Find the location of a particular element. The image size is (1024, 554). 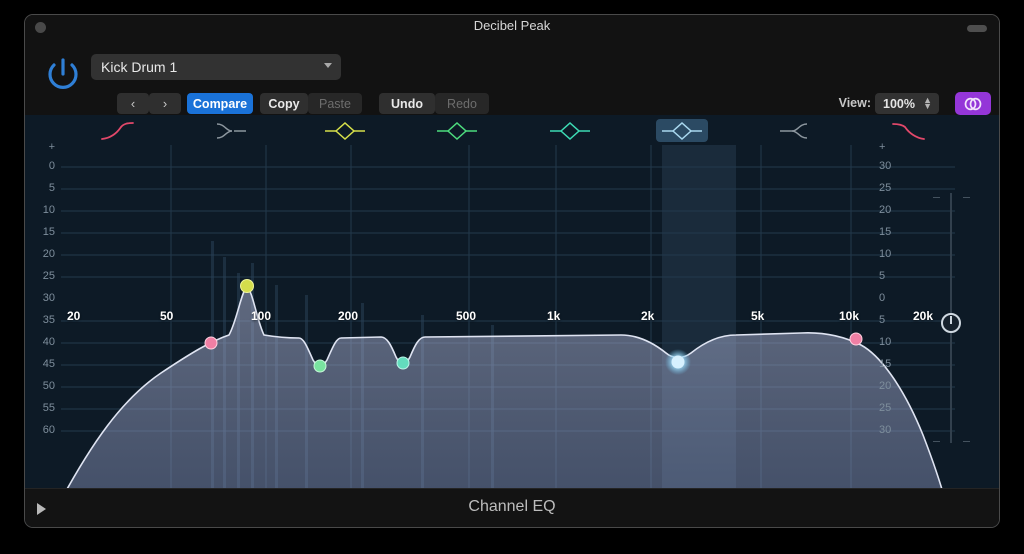

axis-left-tick: 20 is located at coordinates (48, 254).